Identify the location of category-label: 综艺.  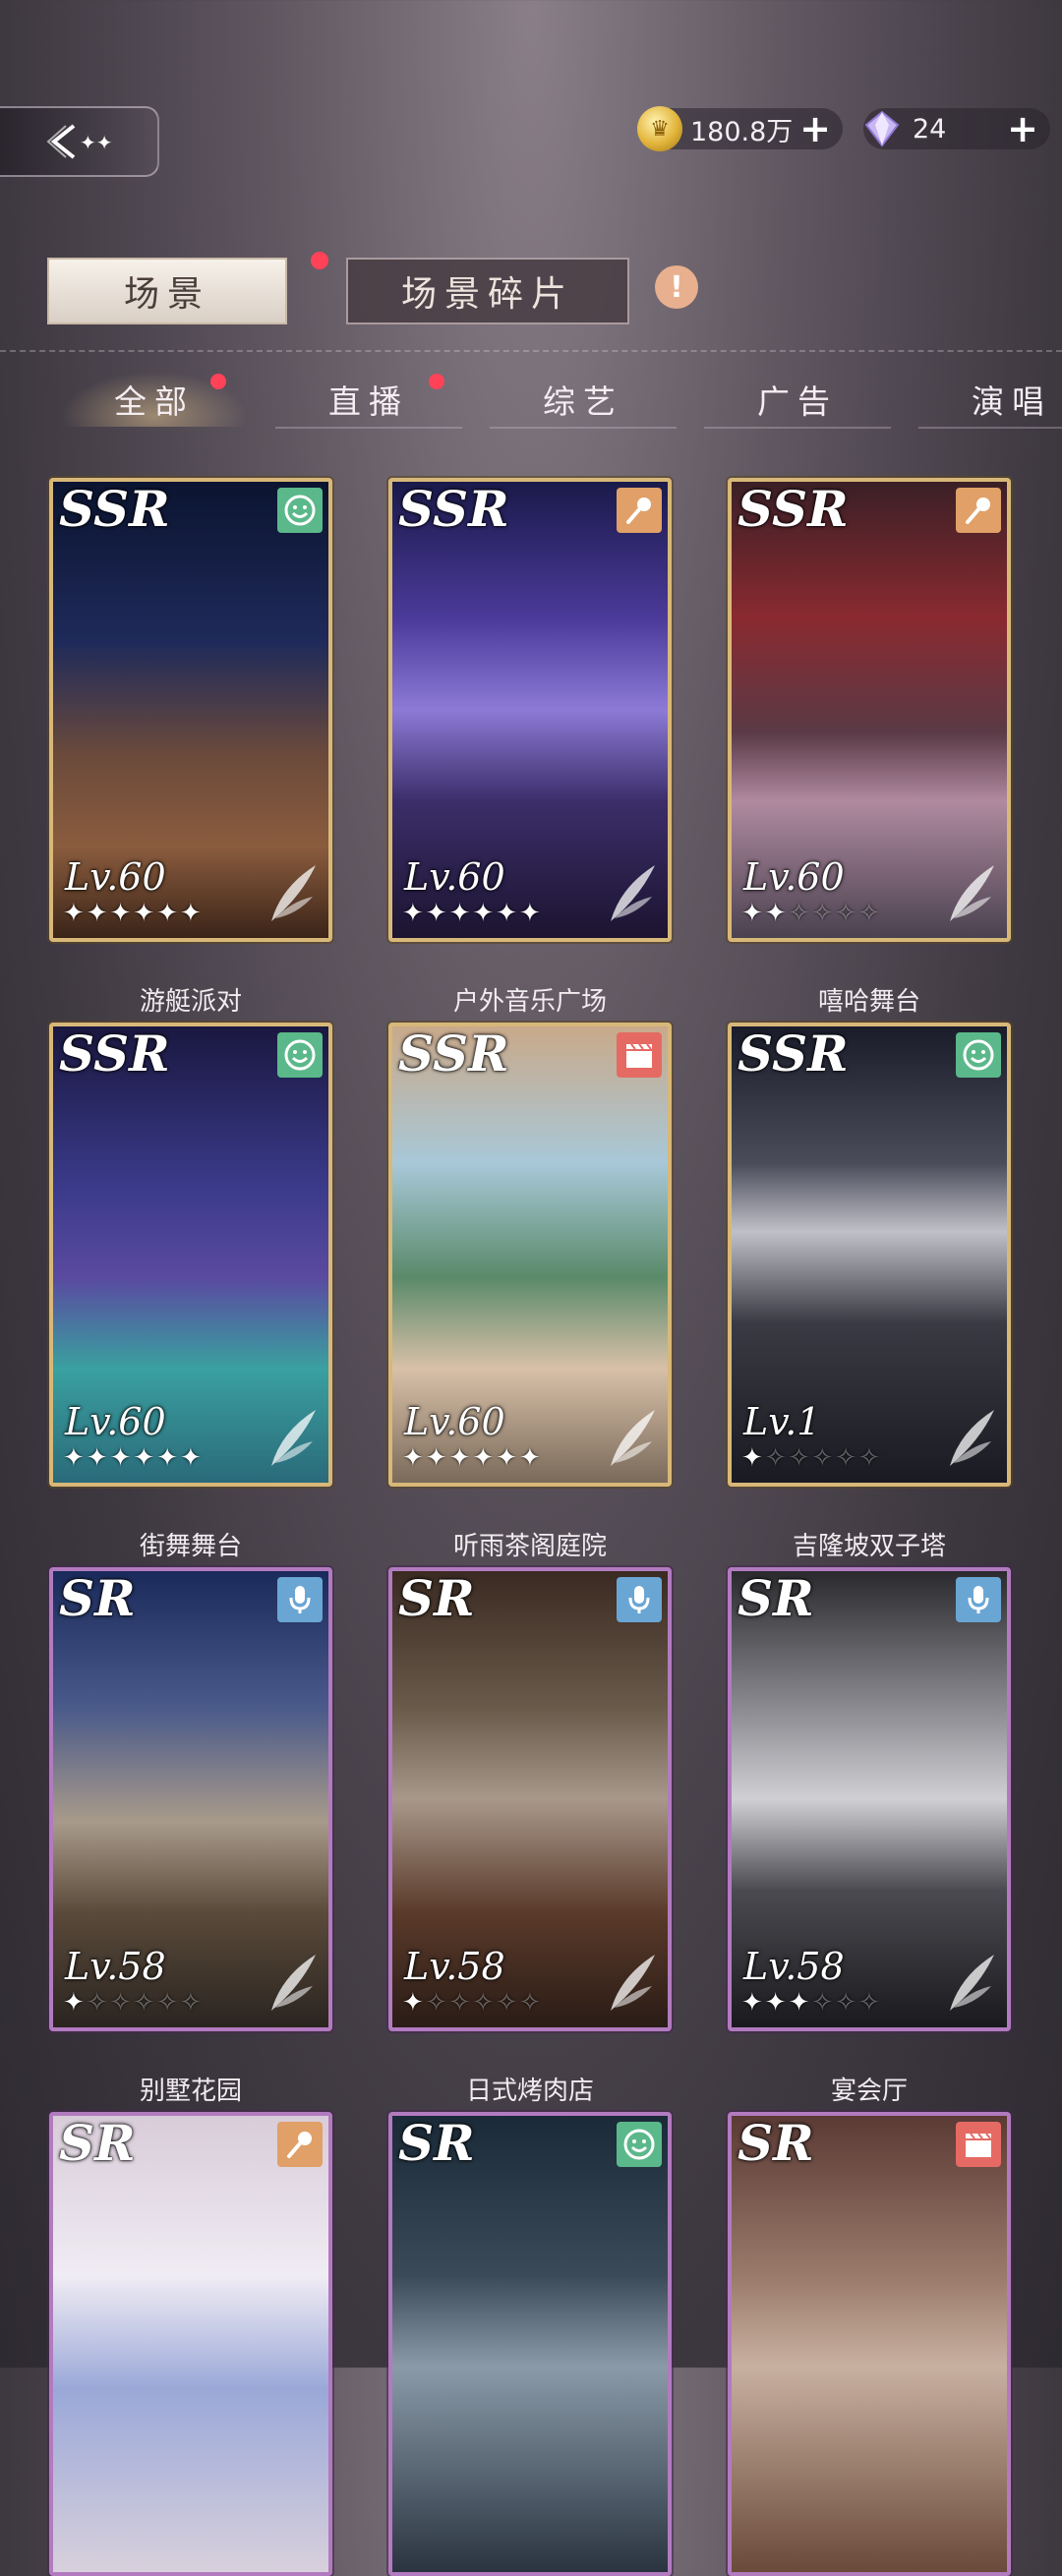
(583, 401).